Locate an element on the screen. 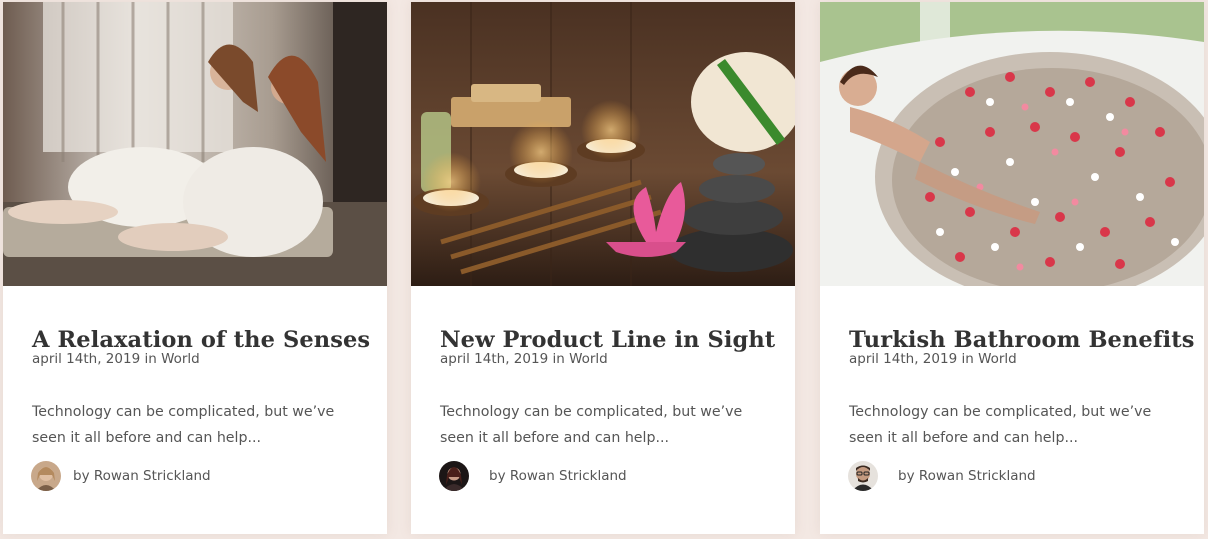 The image size is (1208, 539). post-title: A Relaxation of the Senses is located at coordinates (201, 340).